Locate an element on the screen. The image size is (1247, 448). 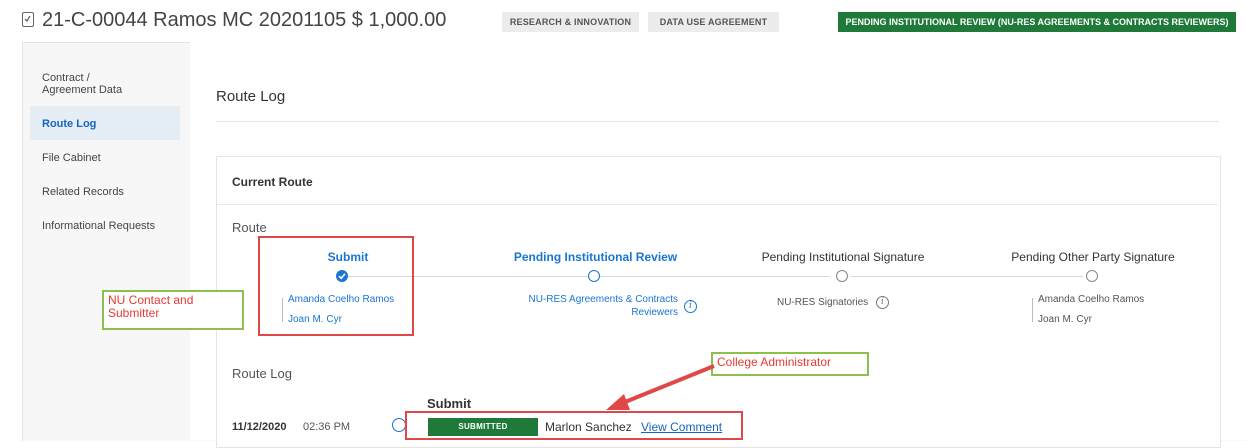
stage-institutional-signature-marker is located at coordinates (842, 276).